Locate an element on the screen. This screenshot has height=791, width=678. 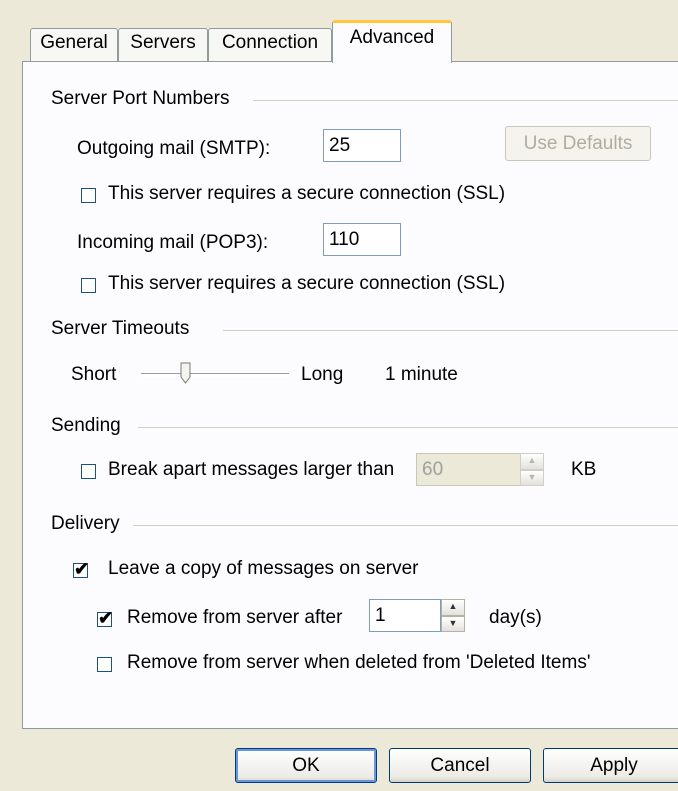
tab-servers: Servers is located at coordinates (163, 45).